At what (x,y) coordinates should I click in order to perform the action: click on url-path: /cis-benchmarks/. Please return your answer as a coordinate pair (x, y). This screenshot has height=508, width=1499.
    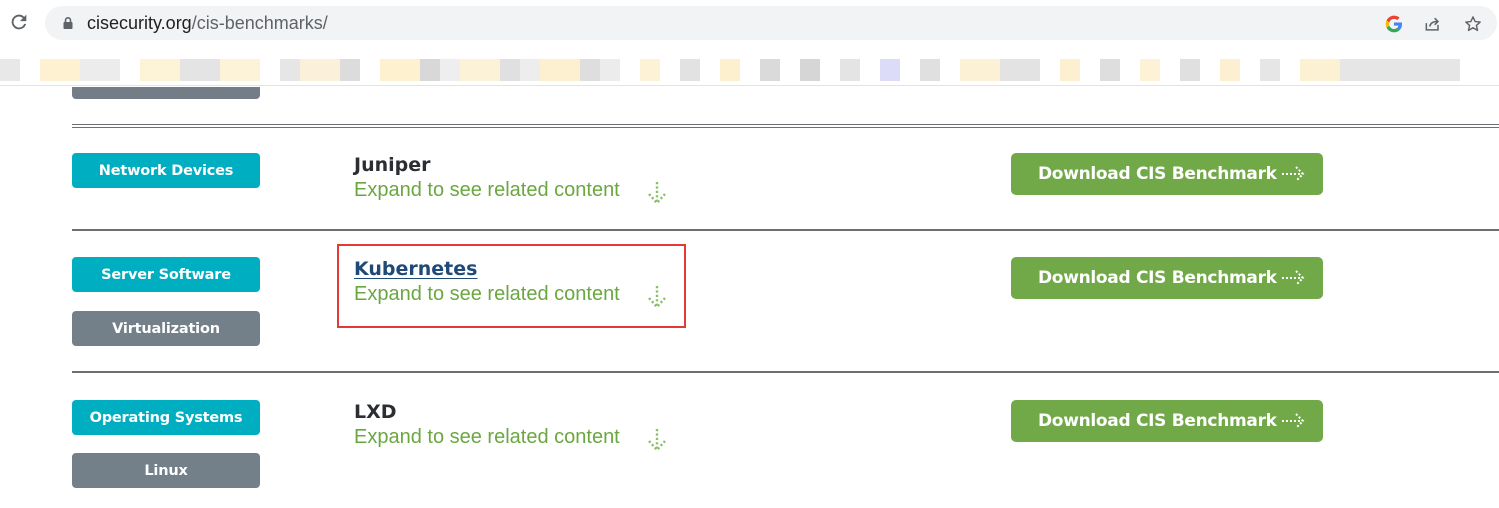
    Looking at the image, I should click on (259, 23).